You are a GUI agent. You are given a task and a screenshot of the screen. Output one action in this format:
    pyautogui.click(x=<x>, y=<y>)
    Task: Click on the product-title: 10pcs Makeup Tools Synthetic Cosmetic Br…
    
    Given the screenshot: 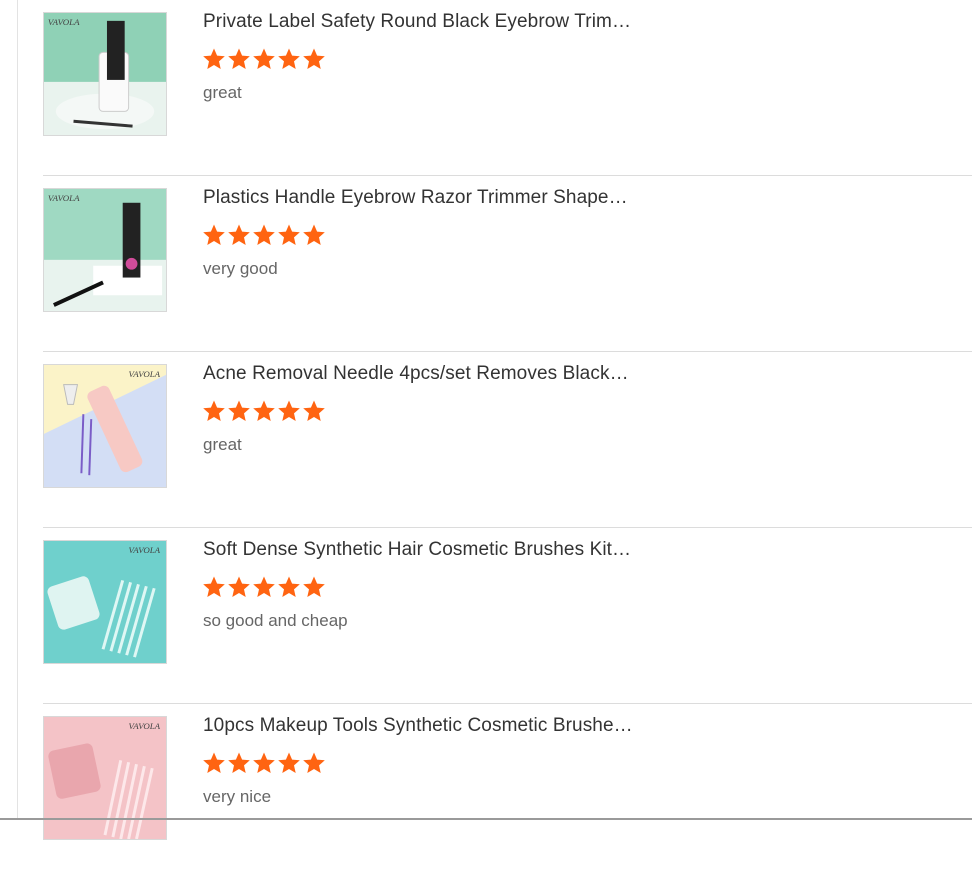 What is the action you would take?
    pyautogui.click(x=418, y=726)
    